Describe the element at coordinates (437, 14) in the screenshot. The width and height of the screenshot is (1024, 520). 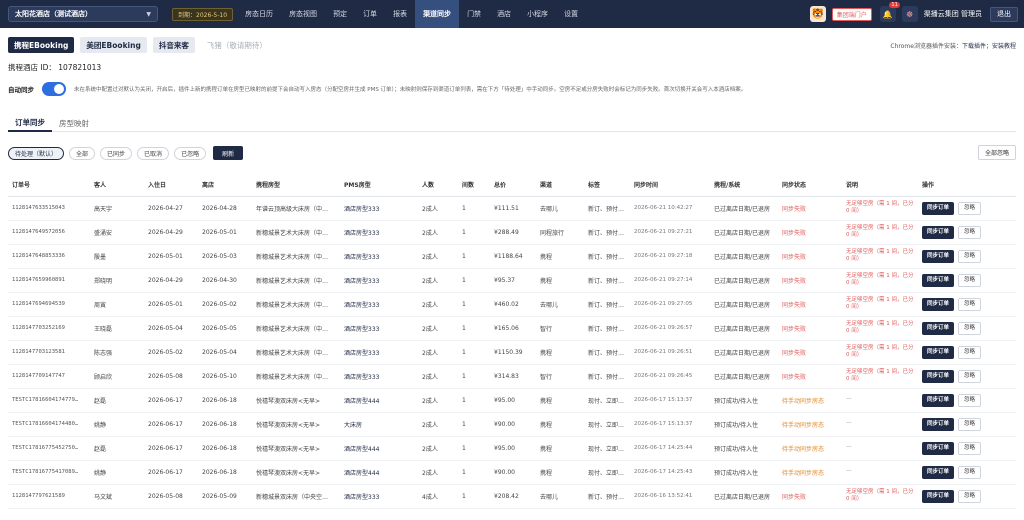
I see `nav-item: 渠道同步` at that location.